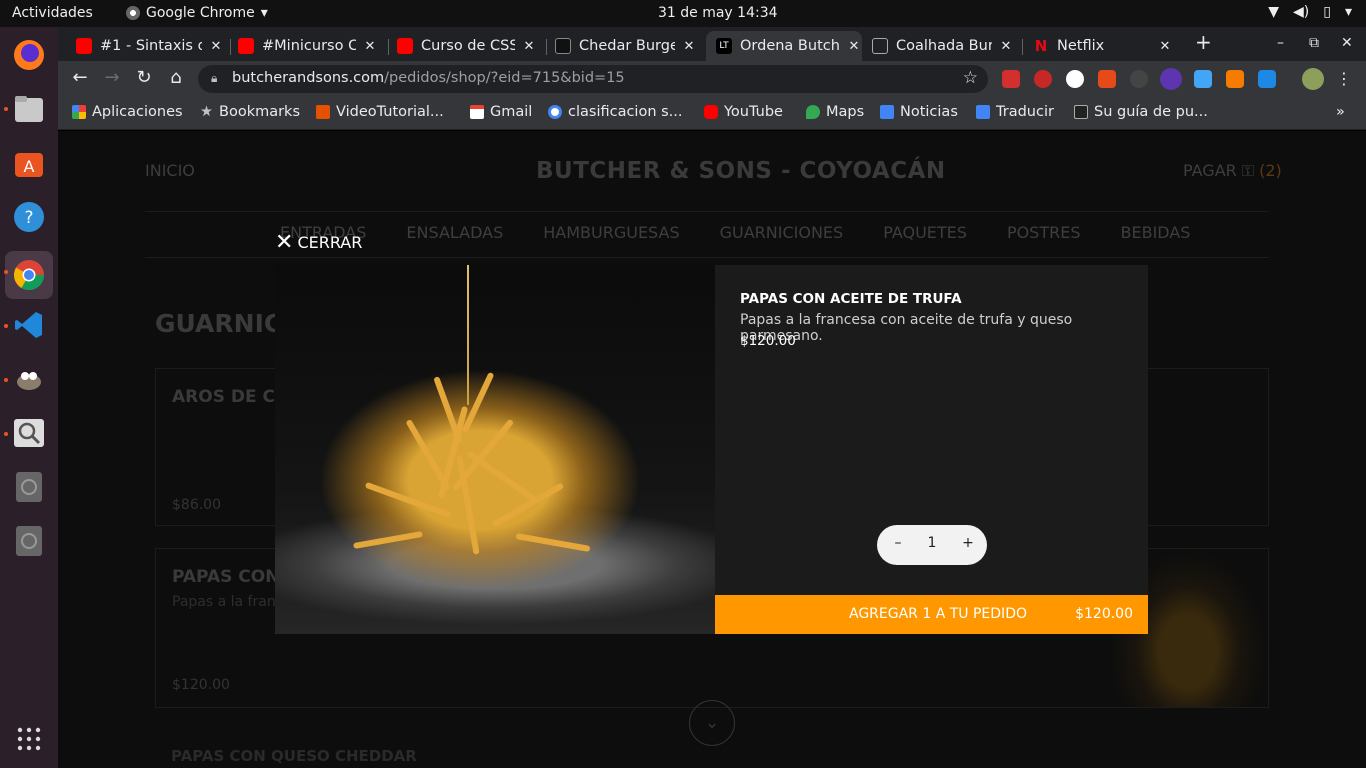 This screenshot has height=768, width=1366. What do you see at coordinates (29, 379) in the screenshot?
I see `gimp-icon` at bounding box center [29, 379].